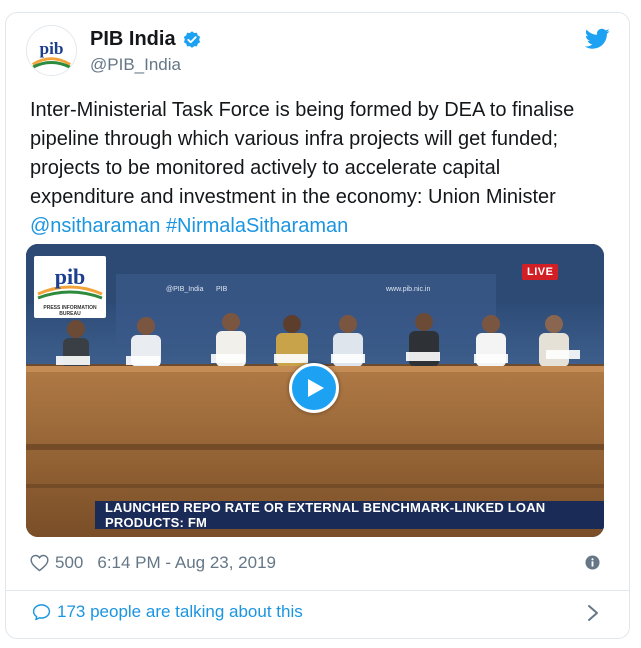  Describe the element at coordinates (180, 612) in the screenshot. I see `talking-text: 173 people are talking about this` at that location.